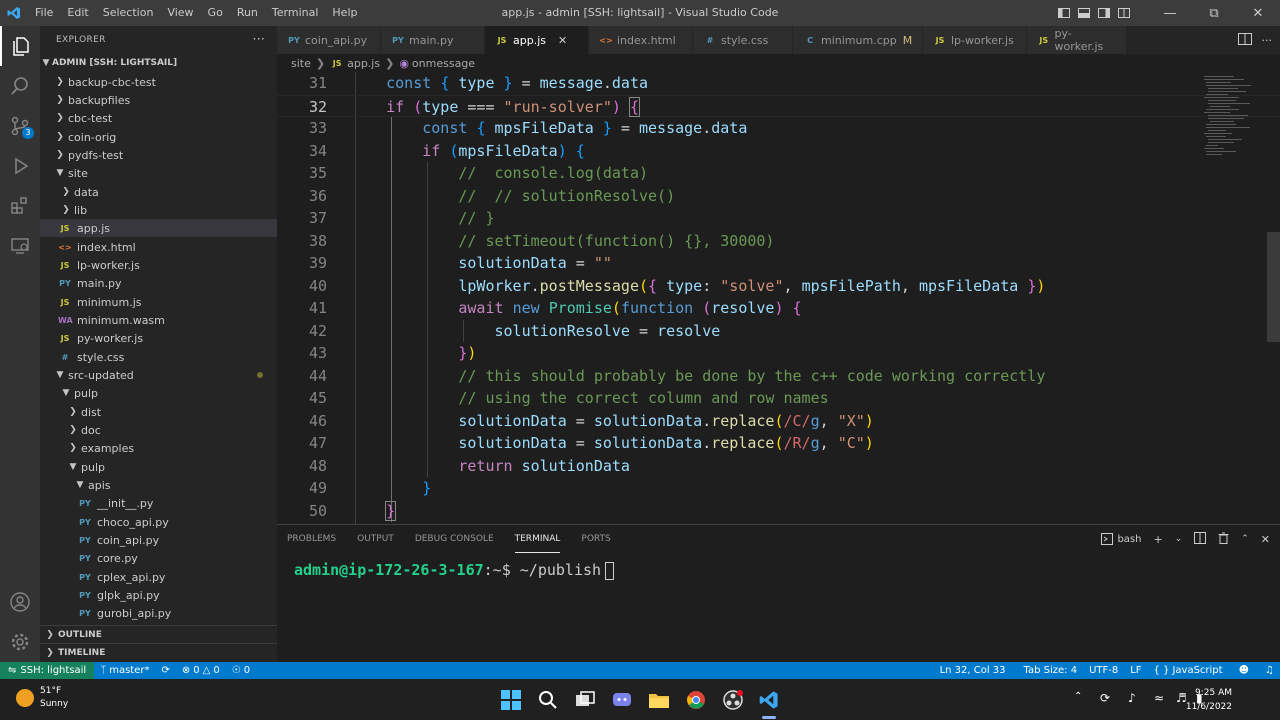 The width and height of the screenshot is (1280, 720). Describe the element at coordinates (537, 40) in the screenshot. I see `tab-app-js: JS app.js ✕` at that location.